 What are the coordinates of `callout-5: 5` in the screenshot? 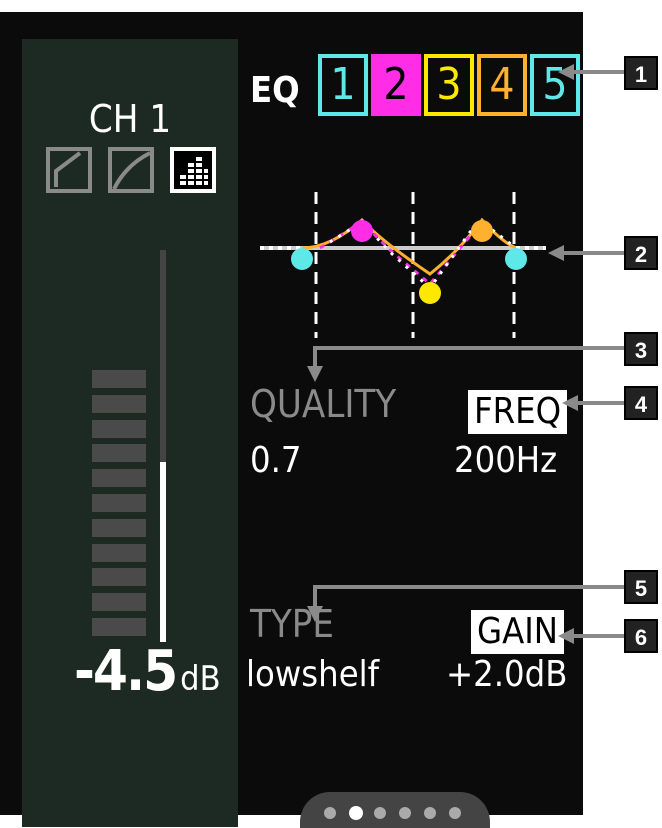 It's located at (641, 587).